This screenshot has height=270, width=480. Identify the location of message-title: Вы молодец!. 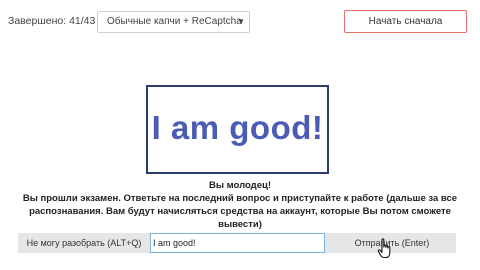
(240, 185).